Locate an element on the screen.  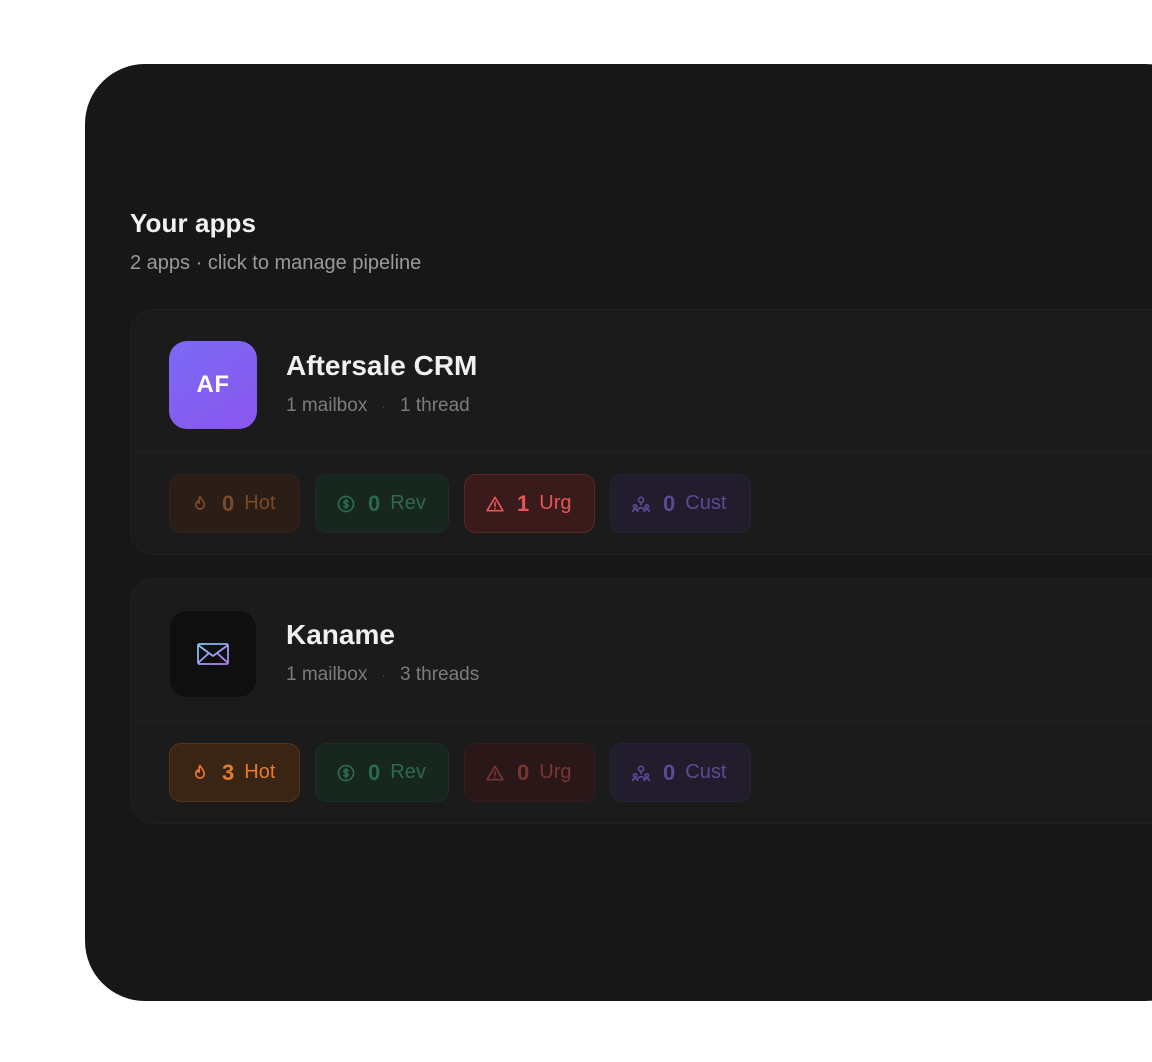
thread-count: 1 thread is located at coordinates (435, 405).